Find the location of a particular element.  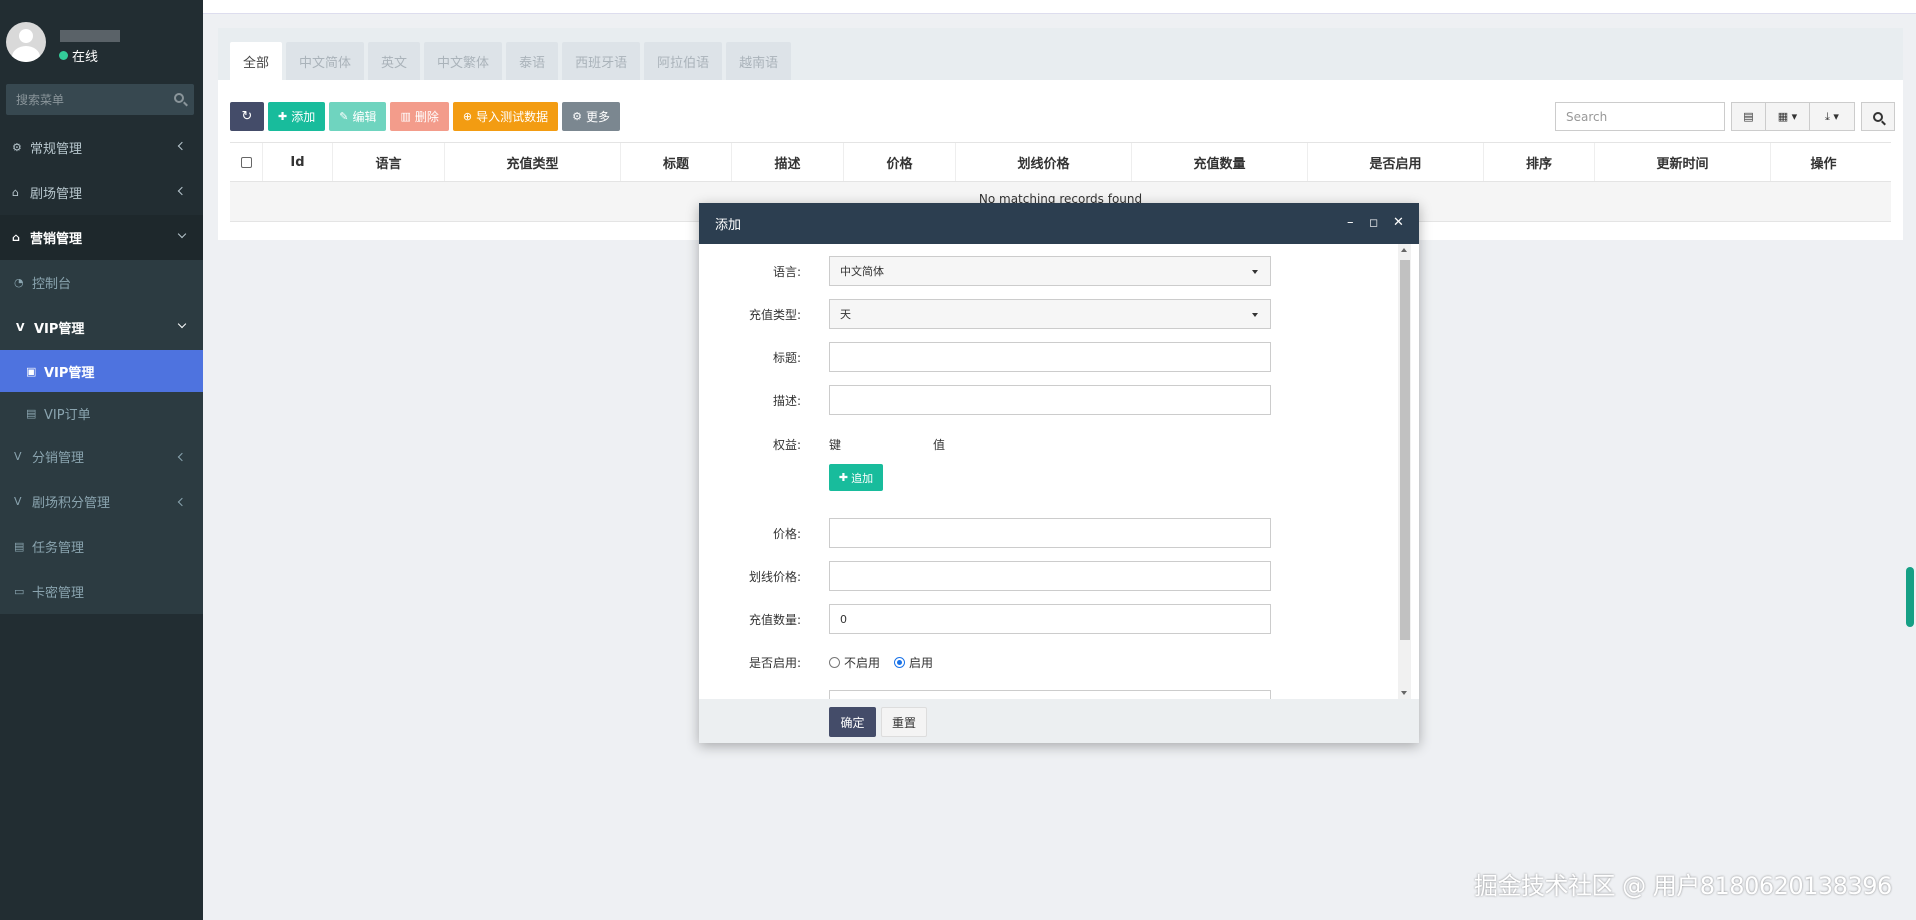

column-header: 标题 is located at coordinates (676, 162).